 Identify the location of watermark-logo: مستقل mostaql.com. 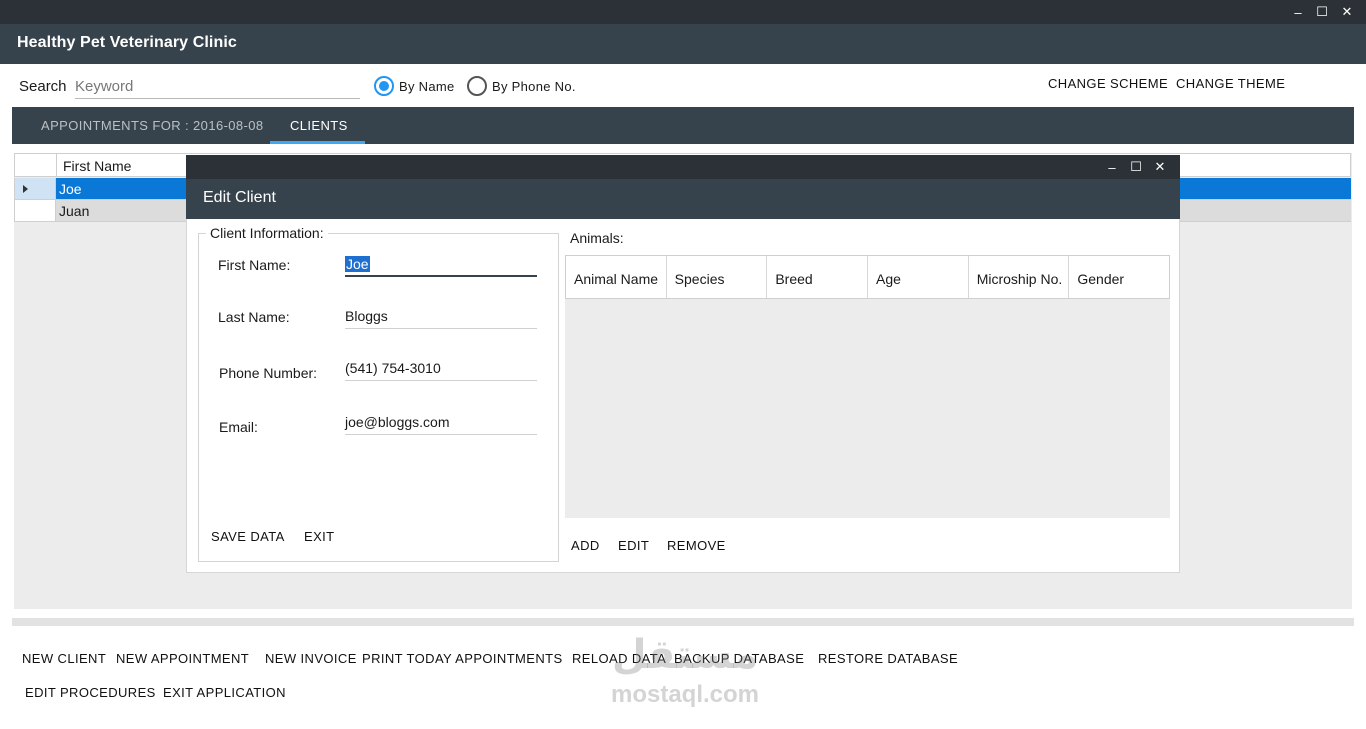
(685, 670).